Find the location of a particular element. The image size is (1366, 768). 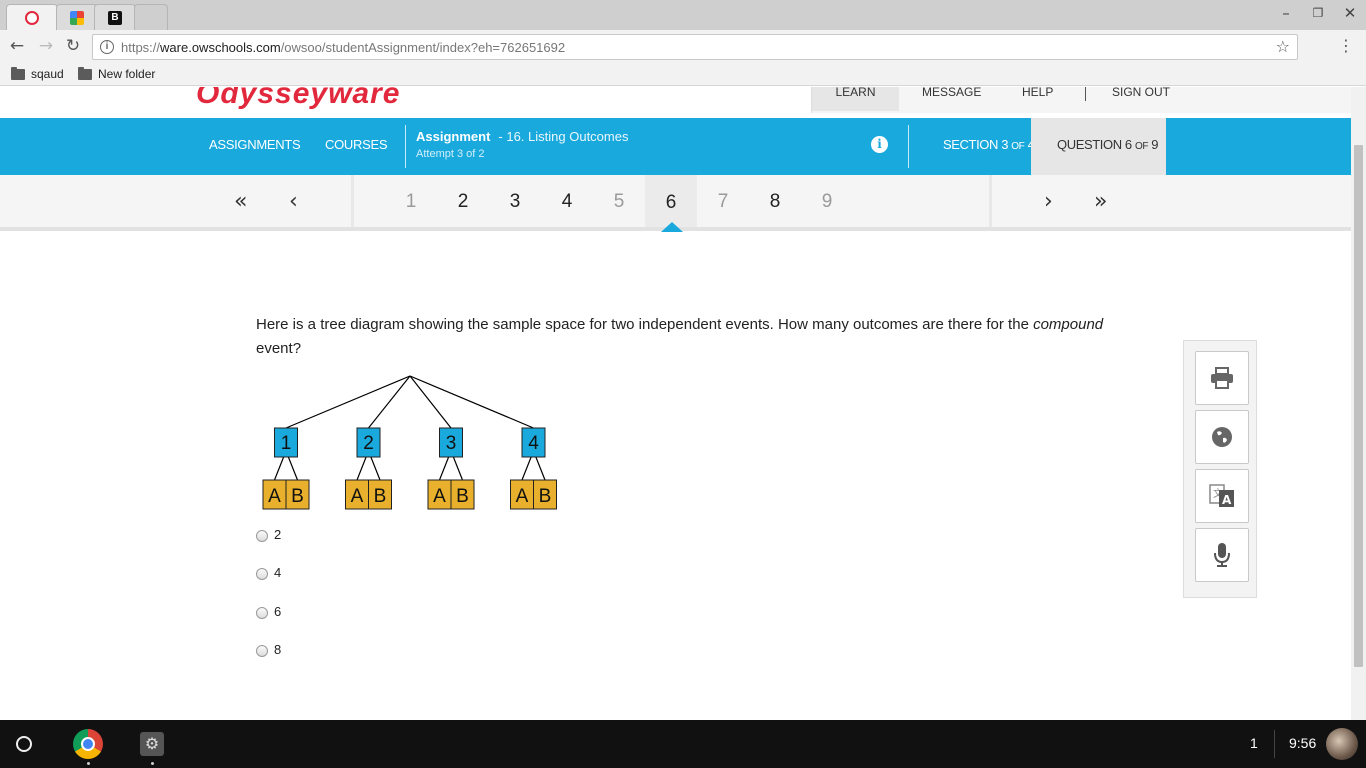

odysseyware-favicon-icon is located at coordinates (32, 17).